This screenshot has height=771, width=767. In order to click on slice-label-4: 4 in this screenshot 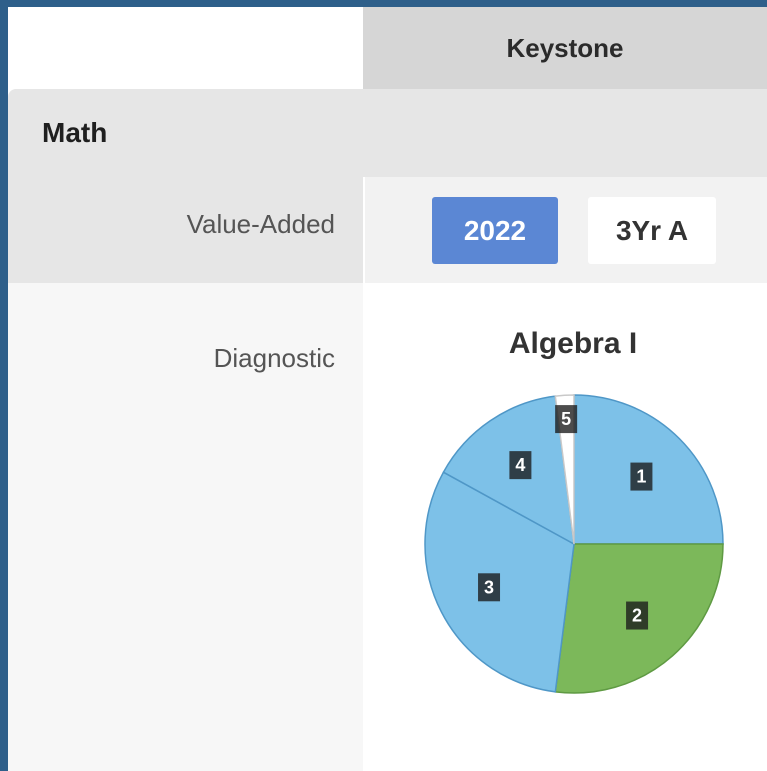, I will do `click(520, 465)`.